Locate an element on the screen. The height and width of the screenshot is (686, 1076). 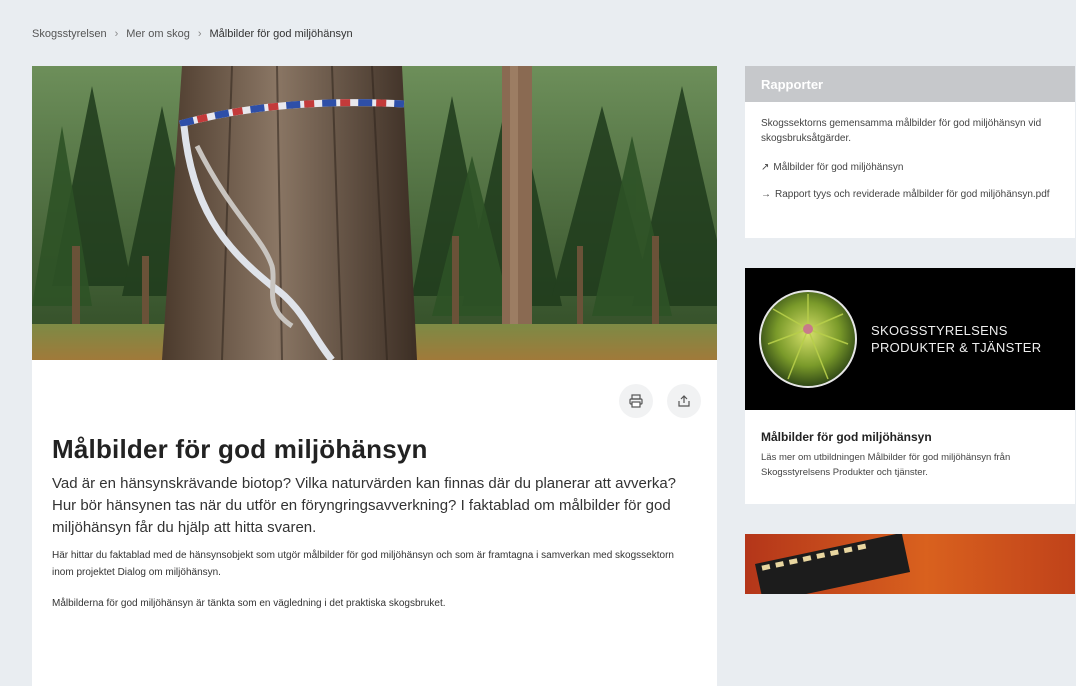
breadcrumb-item-mer-om-skog: Mer om skog is located at coordinates (158, 34).